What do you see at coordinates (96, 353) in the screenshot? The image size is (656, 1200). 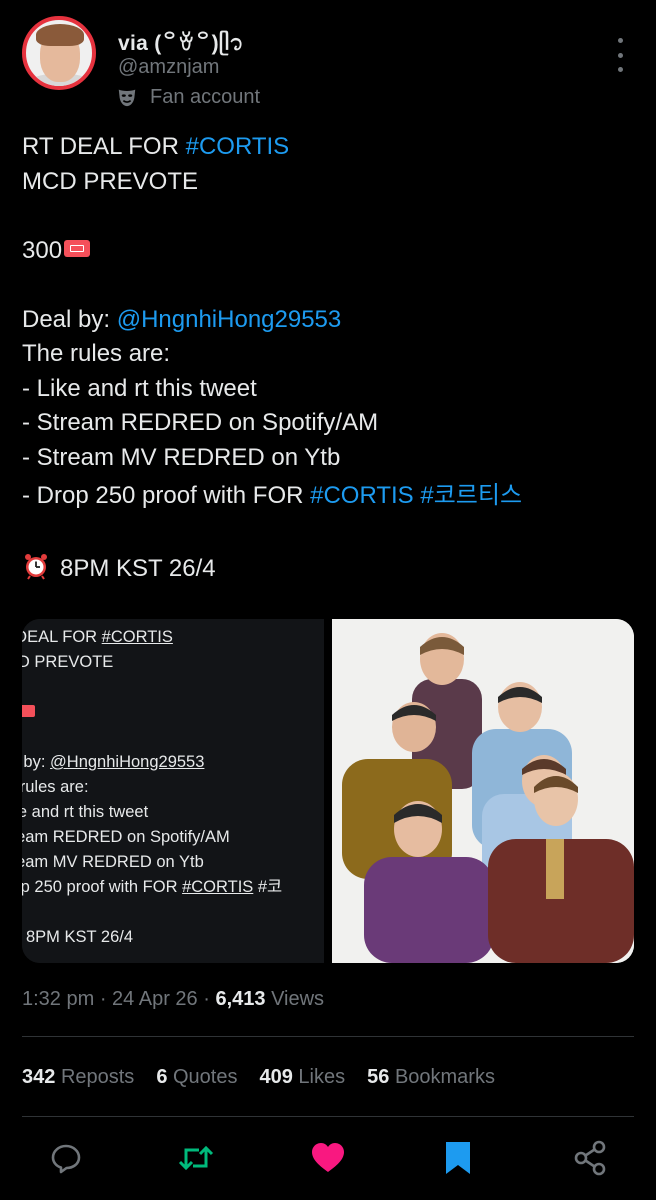 I see `rules-heading: The rules are:` at bounding box center [96, 353].